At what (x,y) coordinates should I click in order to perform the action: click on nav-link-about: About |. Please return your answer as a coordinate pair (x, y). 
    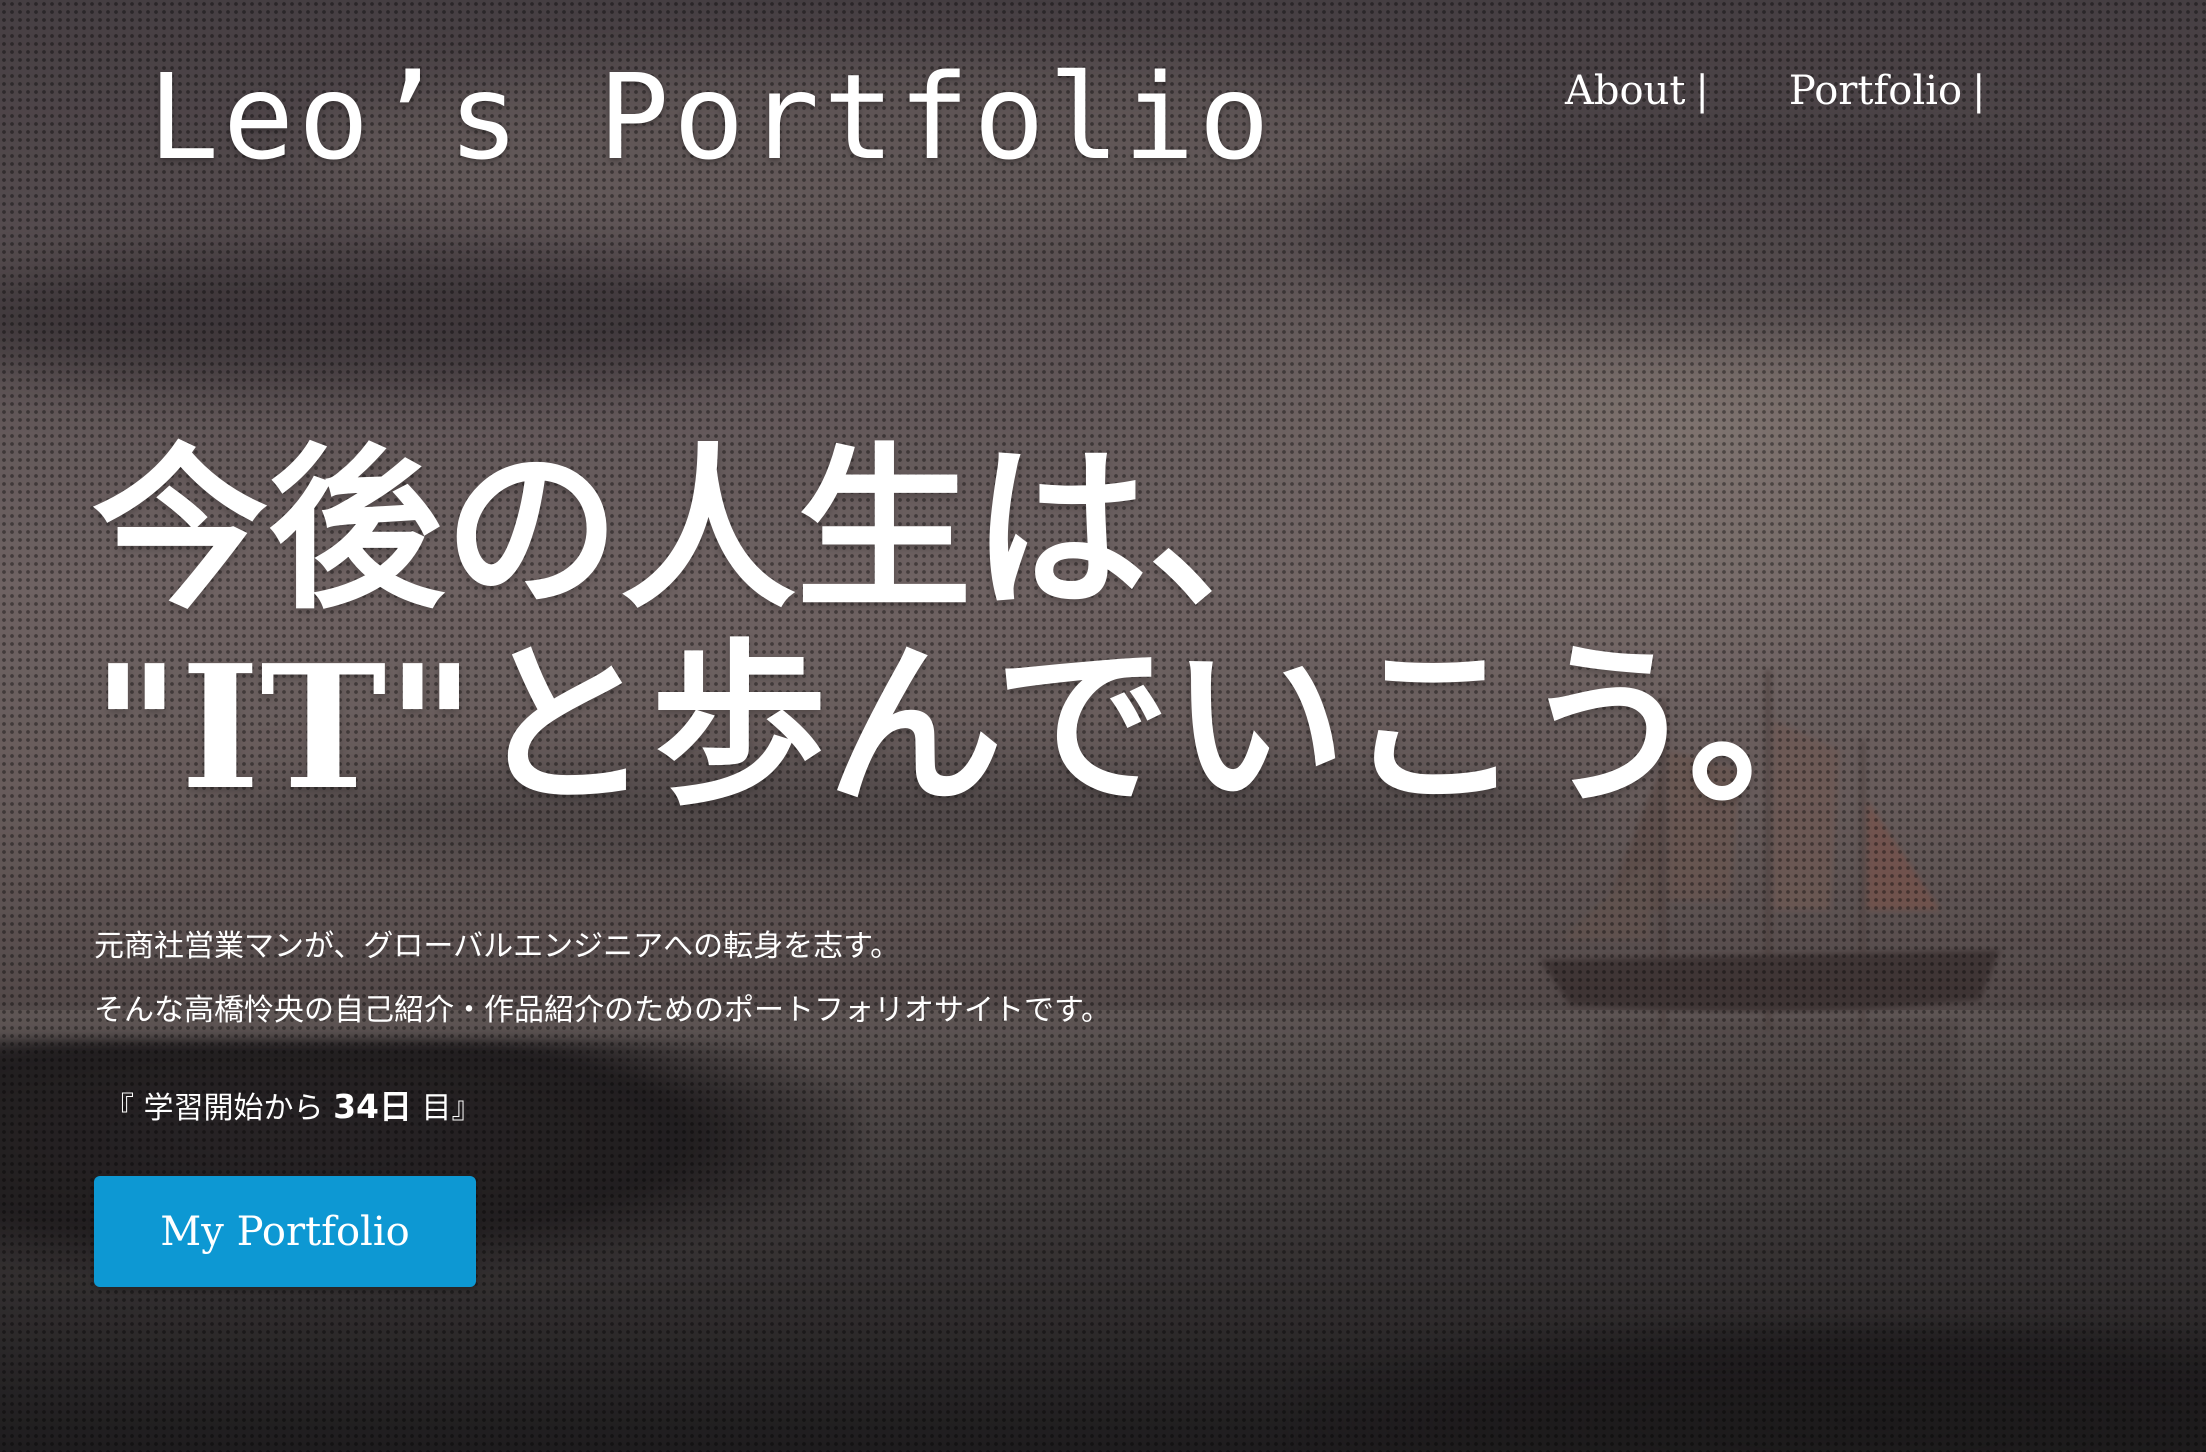
    Looking at the image, I should click on (1637, 91).